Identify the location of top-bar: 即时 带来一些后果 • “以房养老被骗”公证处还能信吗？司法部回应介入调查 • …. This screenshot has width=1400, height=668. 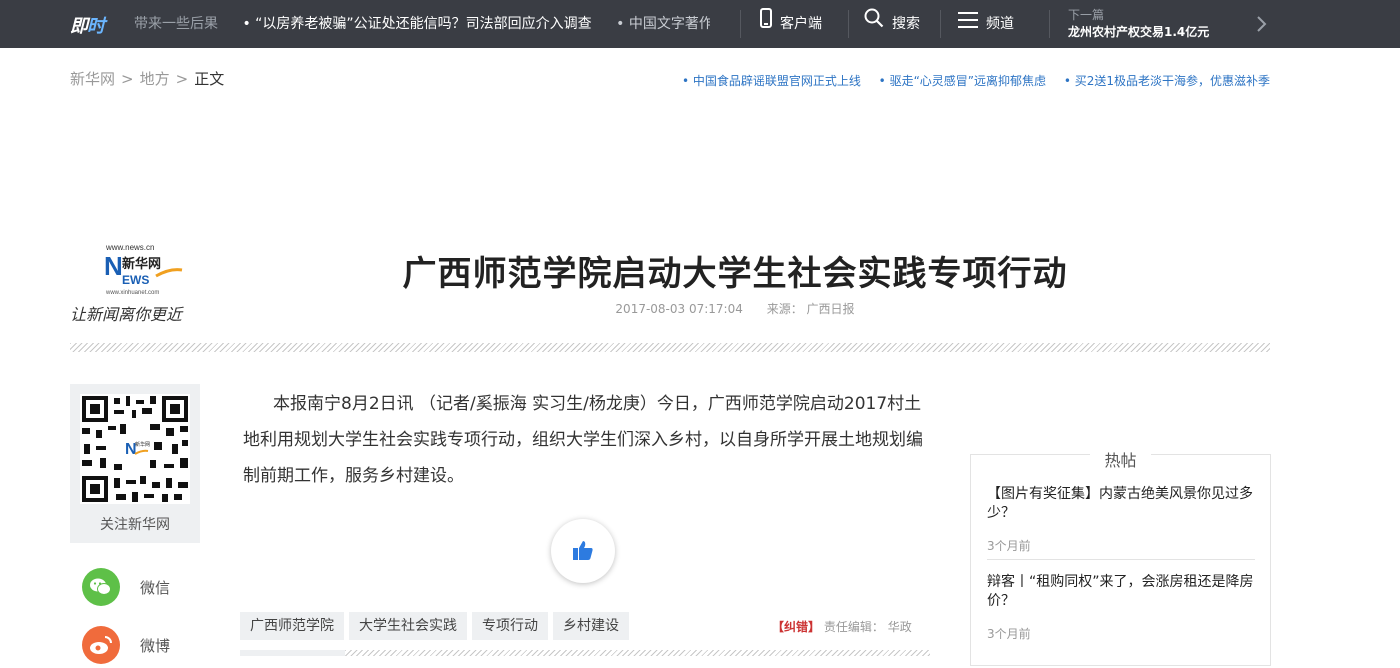
(700, 24).